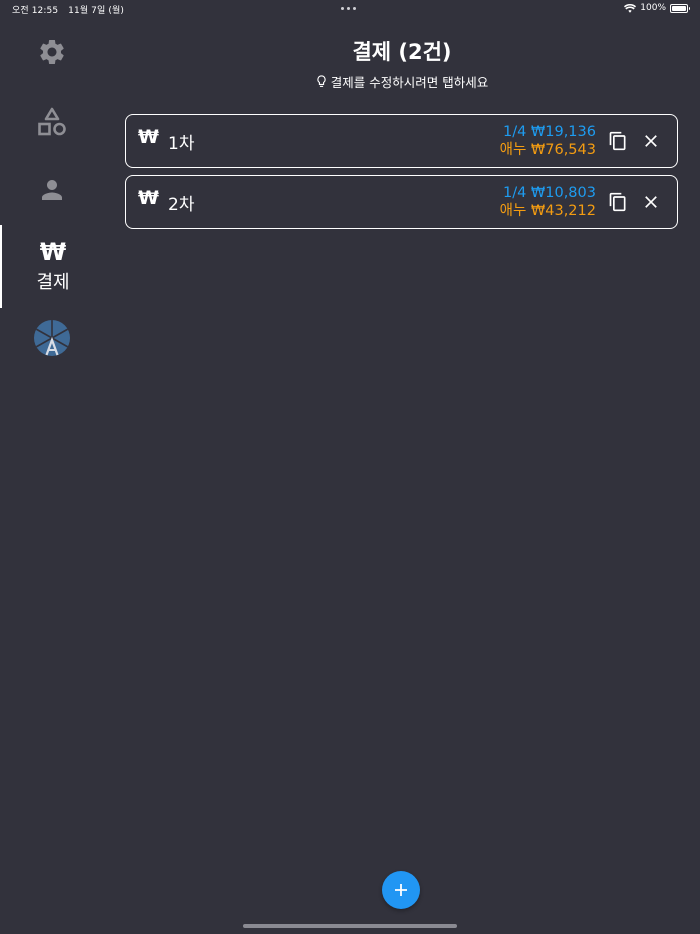  I want to click on payment-amounts: 1/4 ₩19,136 애누 ₩76,543, so click(548, 141).